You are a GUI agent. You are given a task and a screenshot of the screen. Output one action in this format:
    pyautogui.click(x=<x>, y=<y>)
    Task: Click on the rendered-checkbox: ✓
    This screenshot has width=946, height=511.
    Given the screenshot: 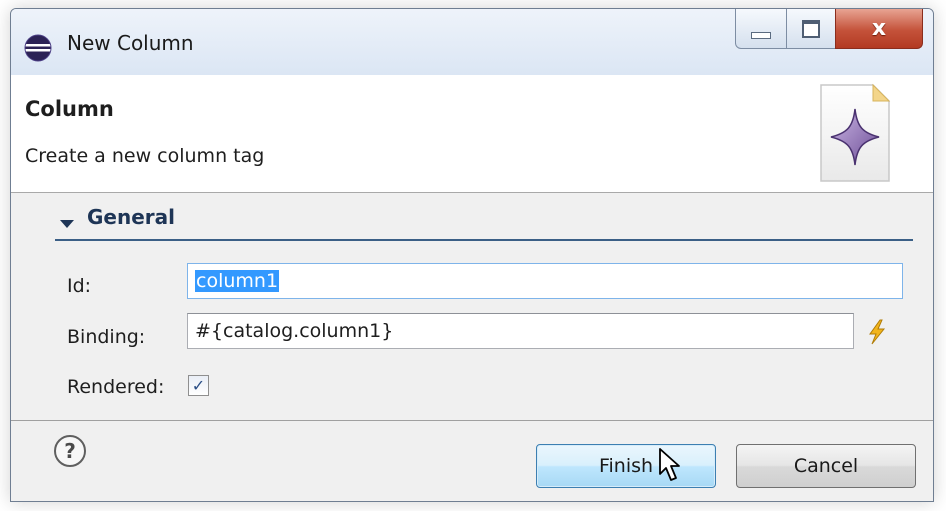 What is the action you would take?
    pyautogui.click(x=198, y=385)
    